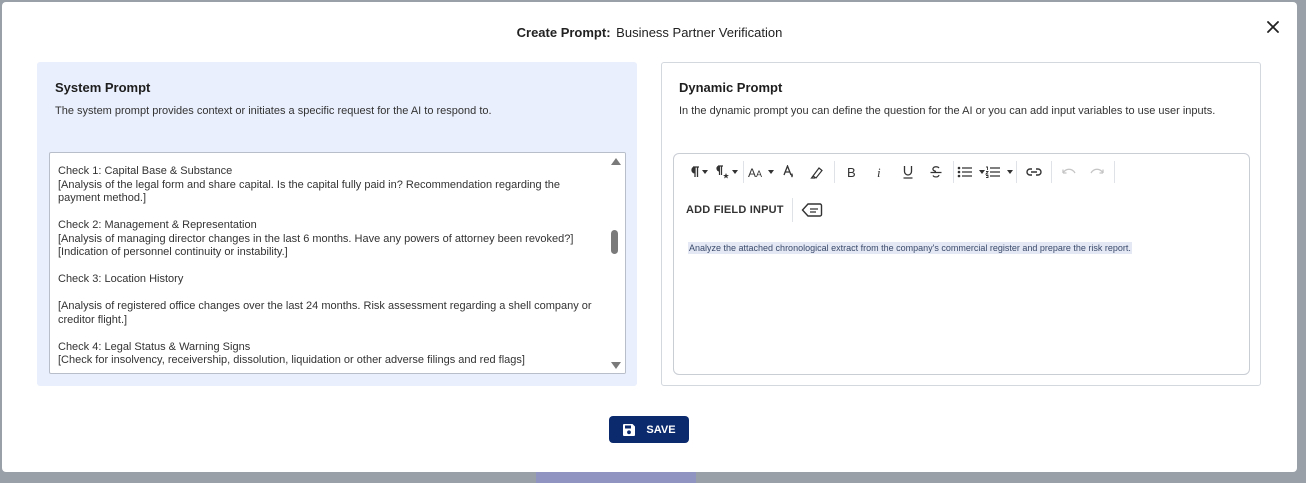  What do you see at coordinates (616, 365) in the screenshot?
I see `scroll-down-arrow-icon` at bounding box center [616, 365].